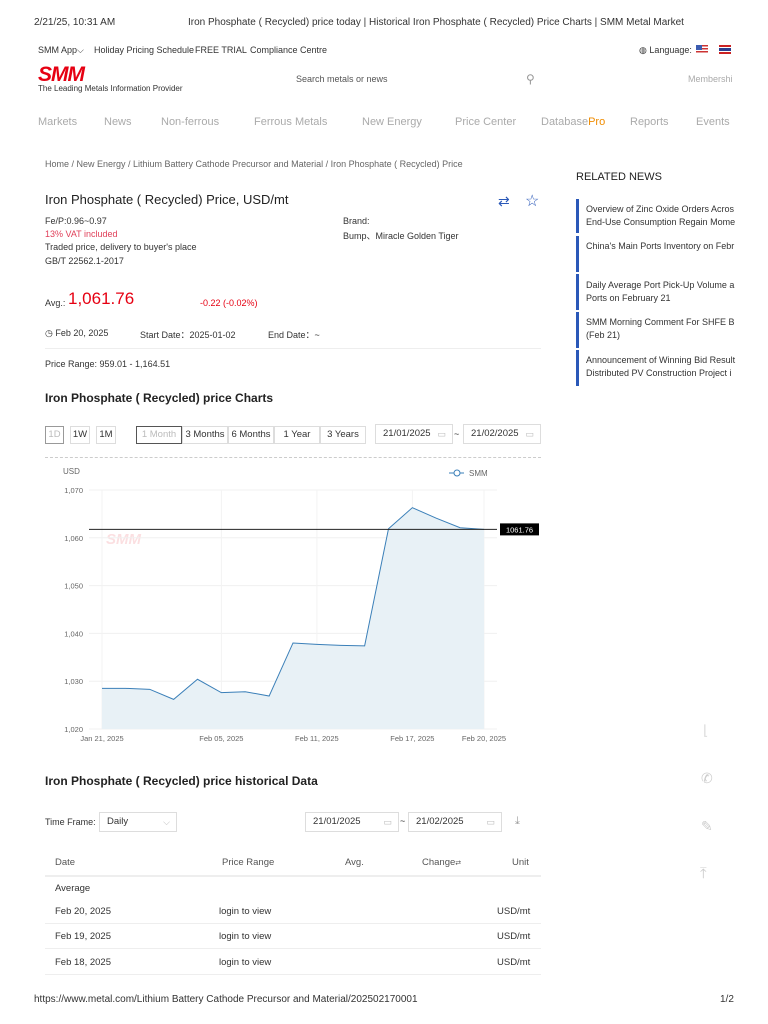  What do you see at coordinates (65, 862) in the screenshot?
I see `col-date: Date` at bounding box center [65, 862].